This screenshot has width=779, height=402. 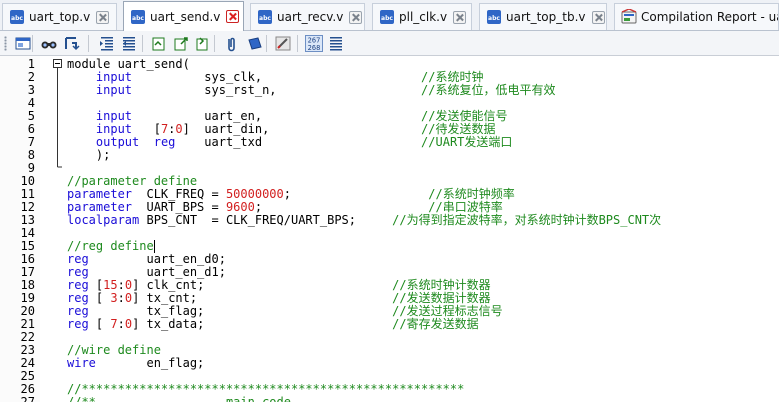 I want to click on tab-uart-send-v: abc uart_send.v, so click(x=183, y=16).